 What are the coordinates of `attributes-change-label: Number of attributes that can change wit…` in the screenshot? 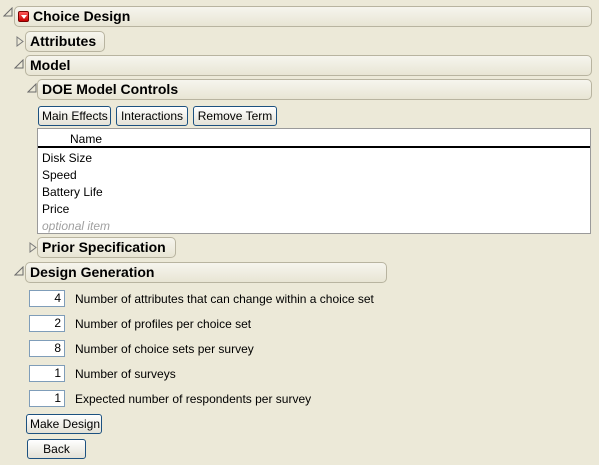 It's located at (224, 299).